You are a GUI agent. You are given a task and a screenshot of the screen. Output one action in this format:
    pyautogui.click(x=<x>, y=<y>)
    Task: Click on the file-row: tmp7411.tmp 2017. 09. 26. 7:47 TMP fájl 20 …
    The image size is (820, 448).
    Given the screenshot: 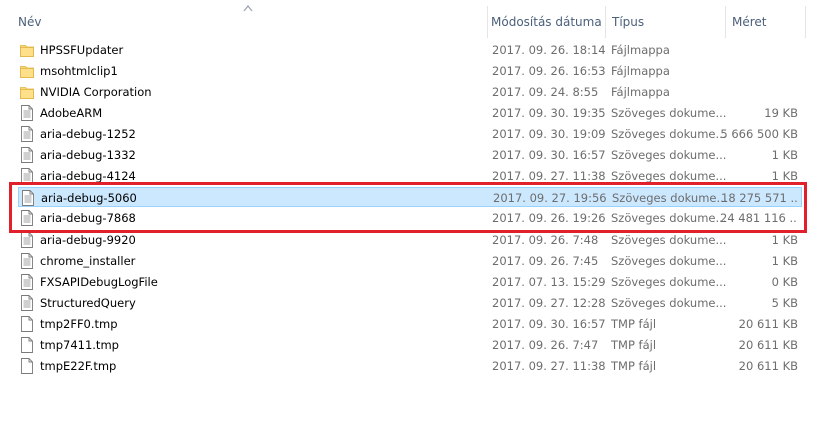 What is the action you would take?
    pyautogui.click(x=410, y=345)
    